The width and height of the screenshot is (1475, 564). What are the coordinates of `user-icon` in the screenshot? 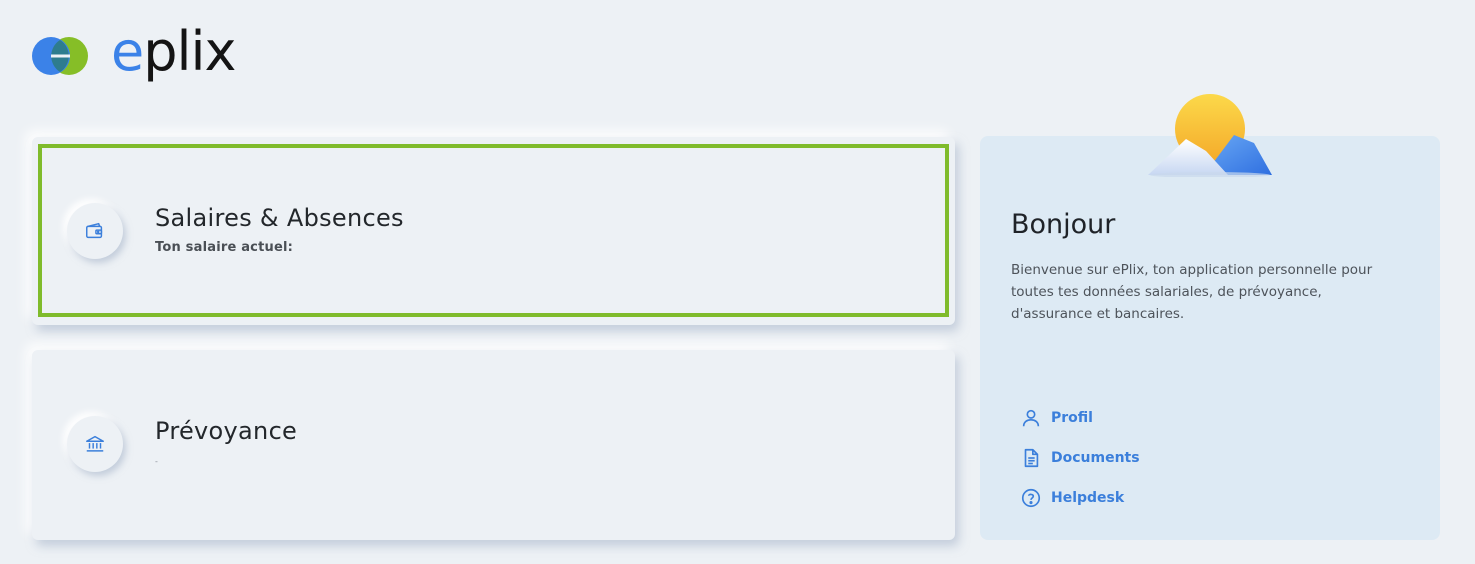 It's located at (1031, 418).